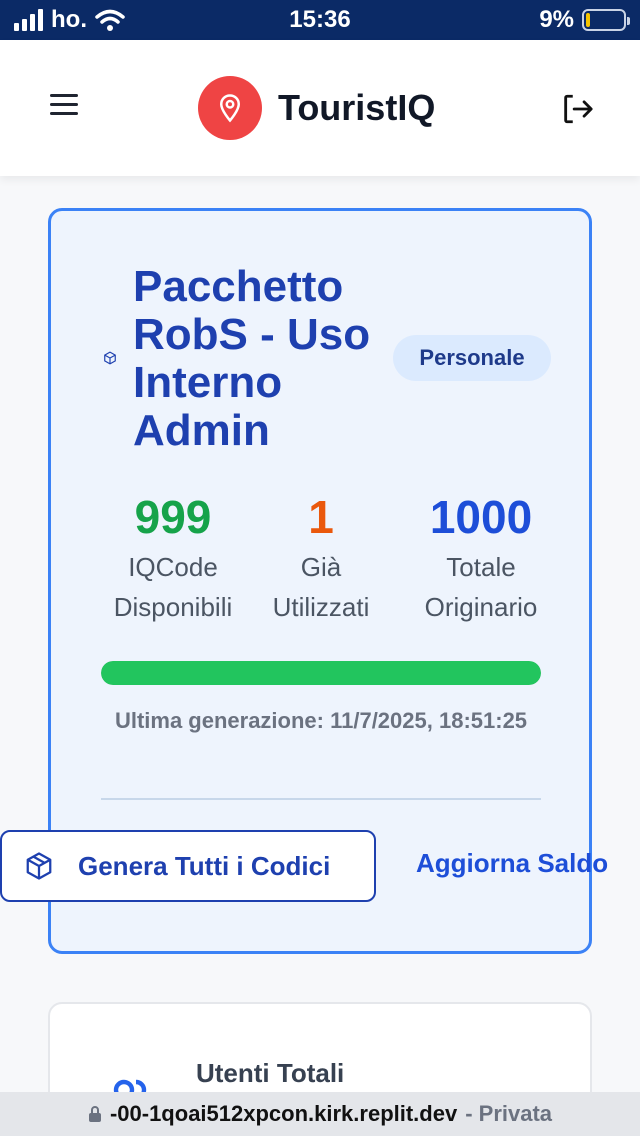 Image resolution: width=640 pixels, height=1136 pixels. I want to click on url-text: -00-1qoai512xpcon.kirk.replit.dev, so click(283, 1113).